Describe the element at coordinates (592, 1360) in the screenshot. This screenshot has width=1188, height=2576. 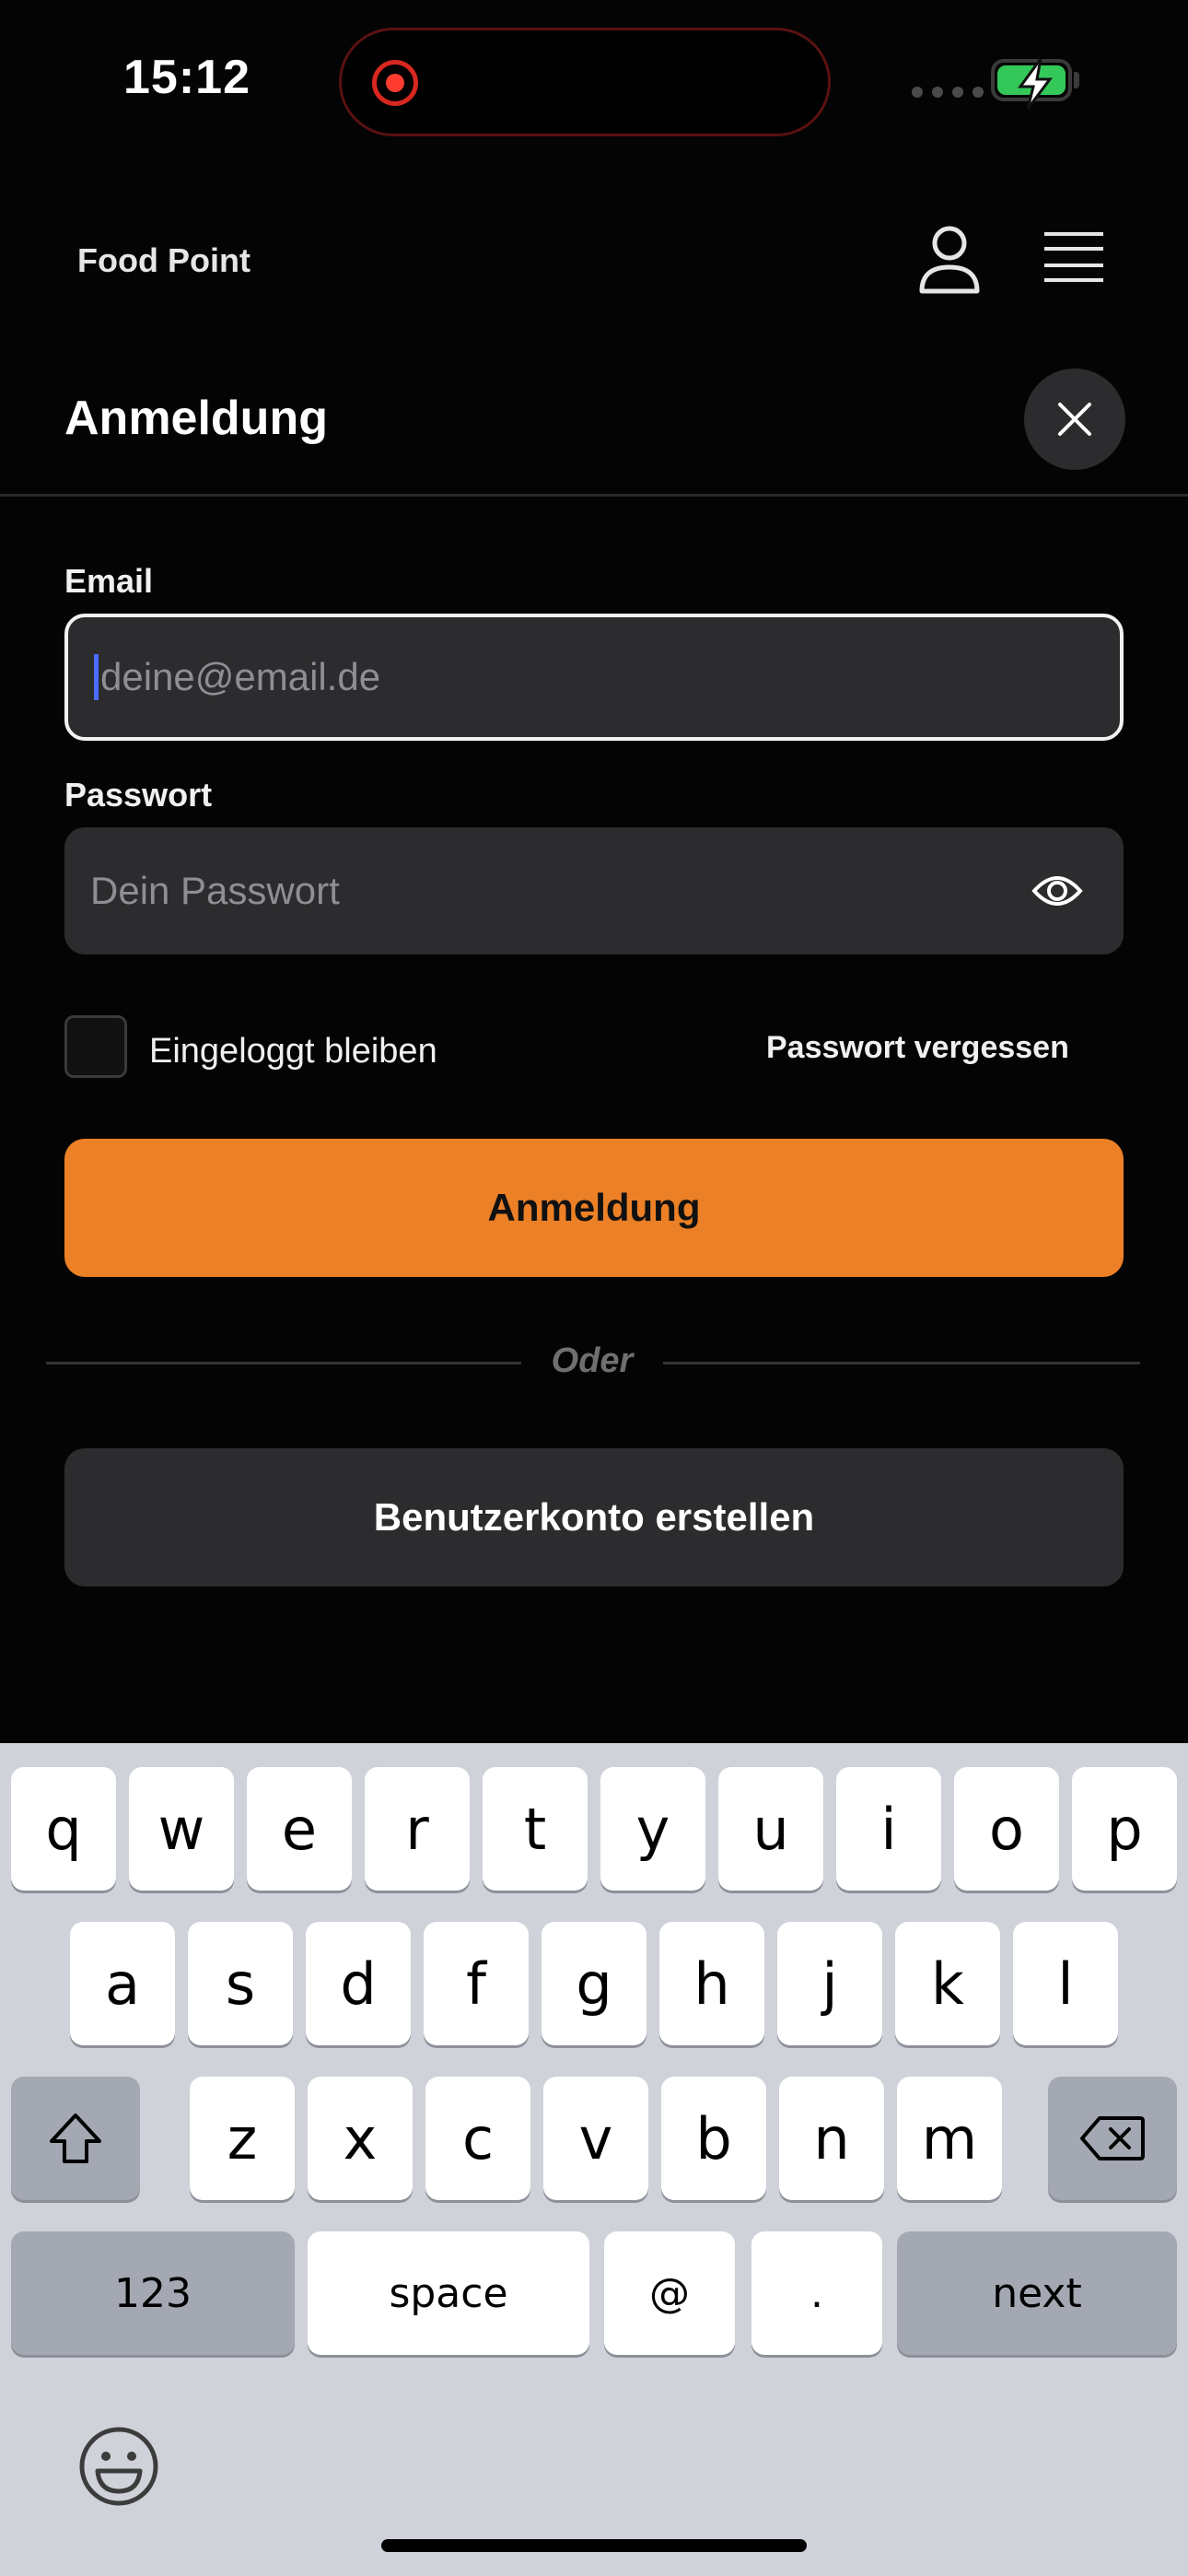
I see `or-text: Oder` at that location.